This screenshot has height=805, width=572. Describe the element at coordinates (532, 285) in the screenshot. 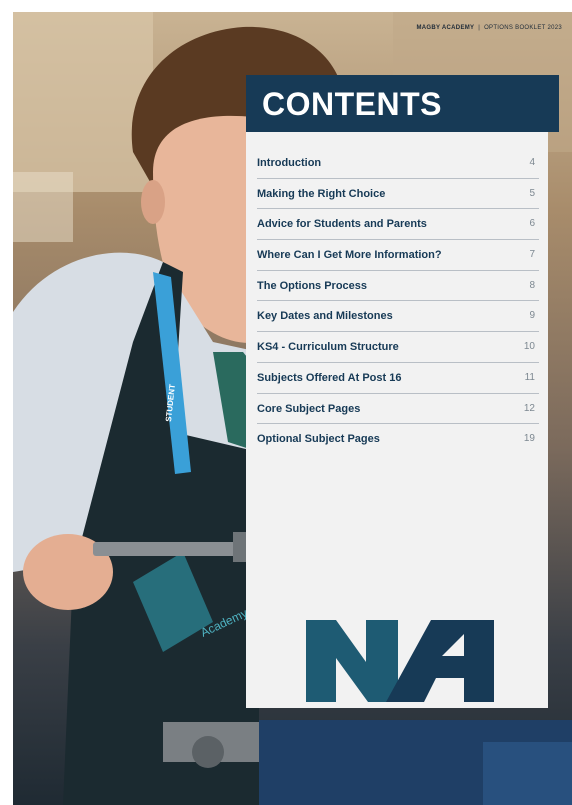

I see `toc-page-number: 8` at that location.